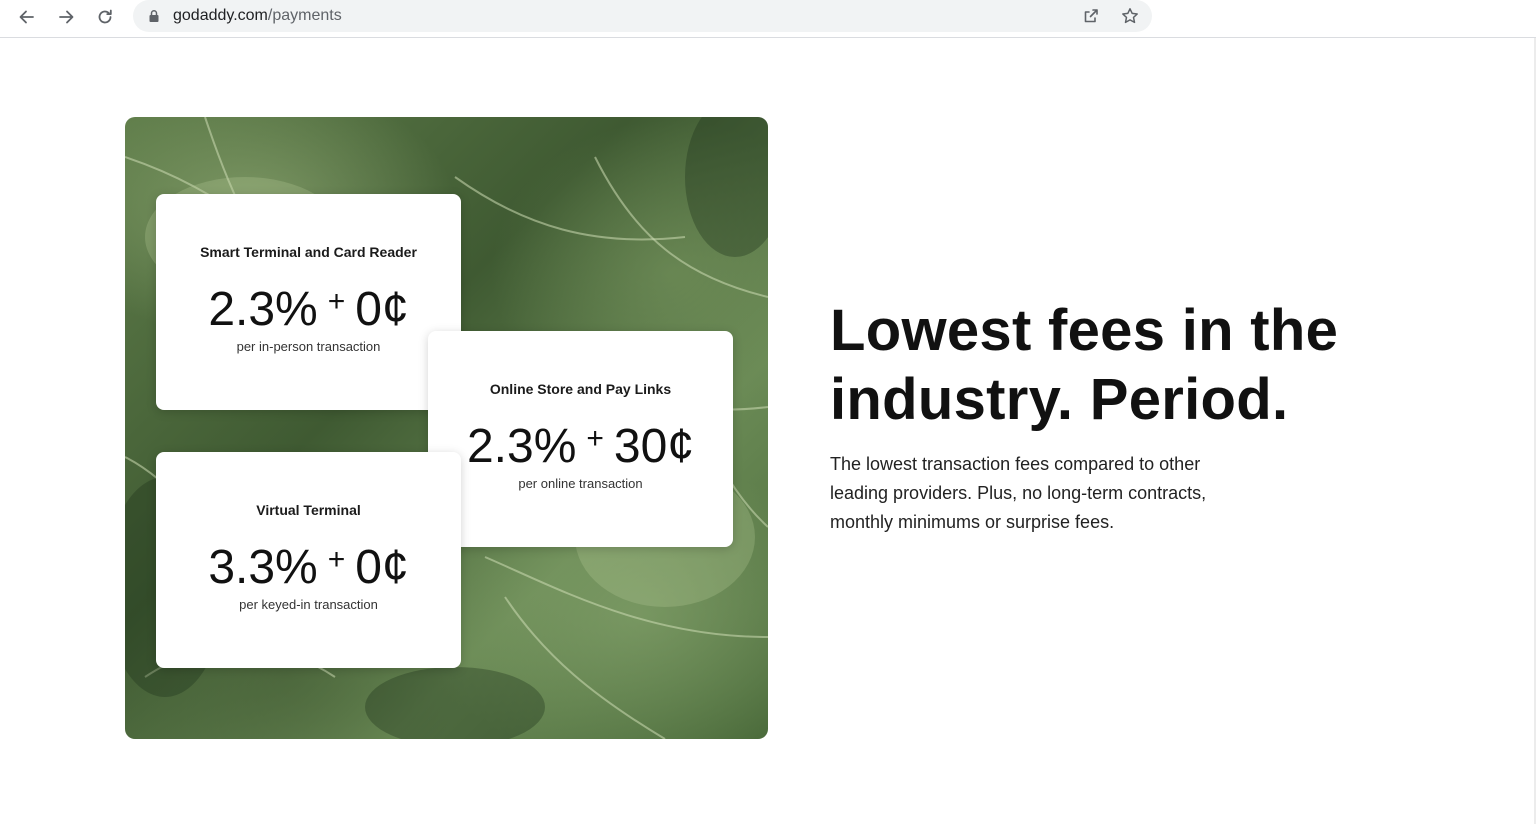  I want to click on bookmark-button, so click(1130, 16).